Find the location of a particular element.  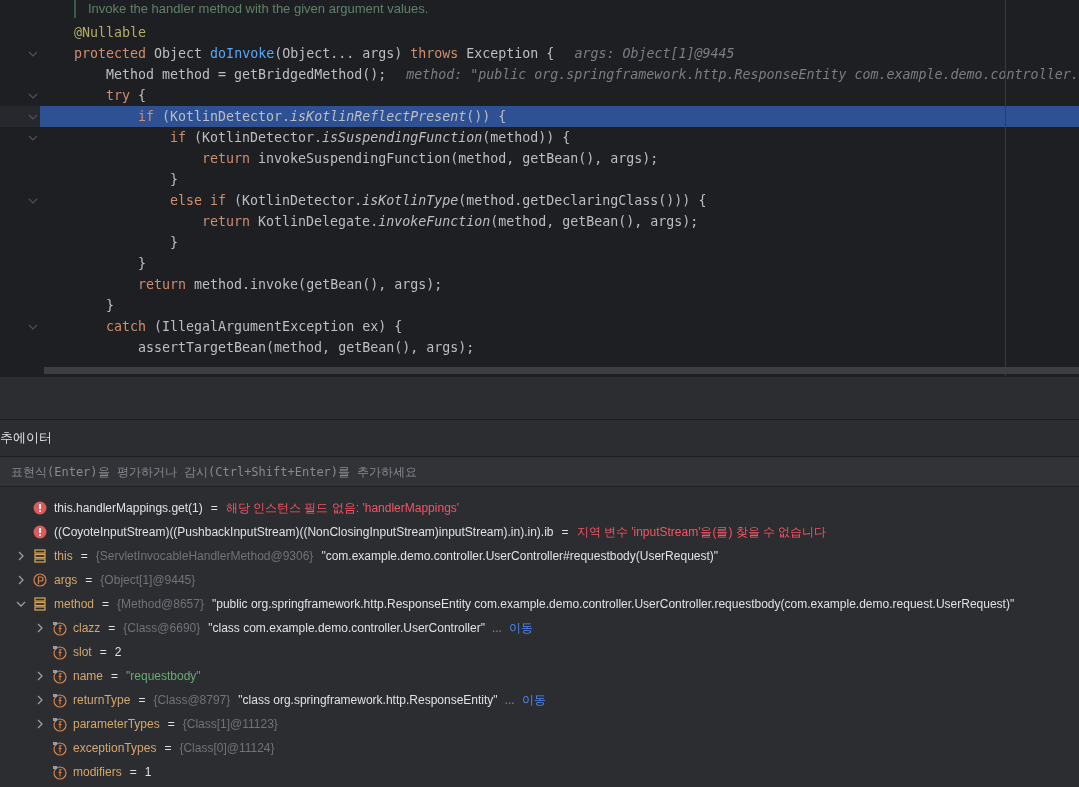

variable-type: {Class@8797} is located at coordinates (192, 700).